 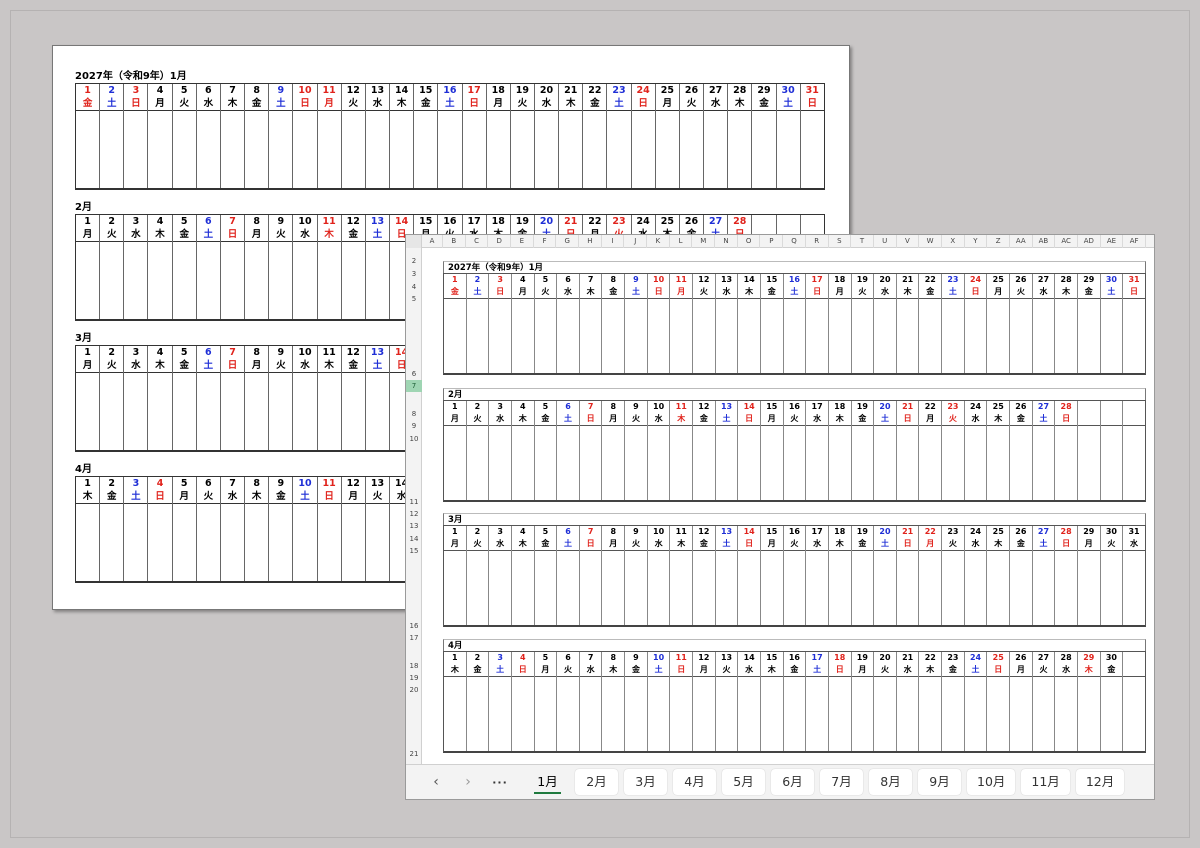 I want to click on day-number-cell: 6, so click(x=568, y=407).